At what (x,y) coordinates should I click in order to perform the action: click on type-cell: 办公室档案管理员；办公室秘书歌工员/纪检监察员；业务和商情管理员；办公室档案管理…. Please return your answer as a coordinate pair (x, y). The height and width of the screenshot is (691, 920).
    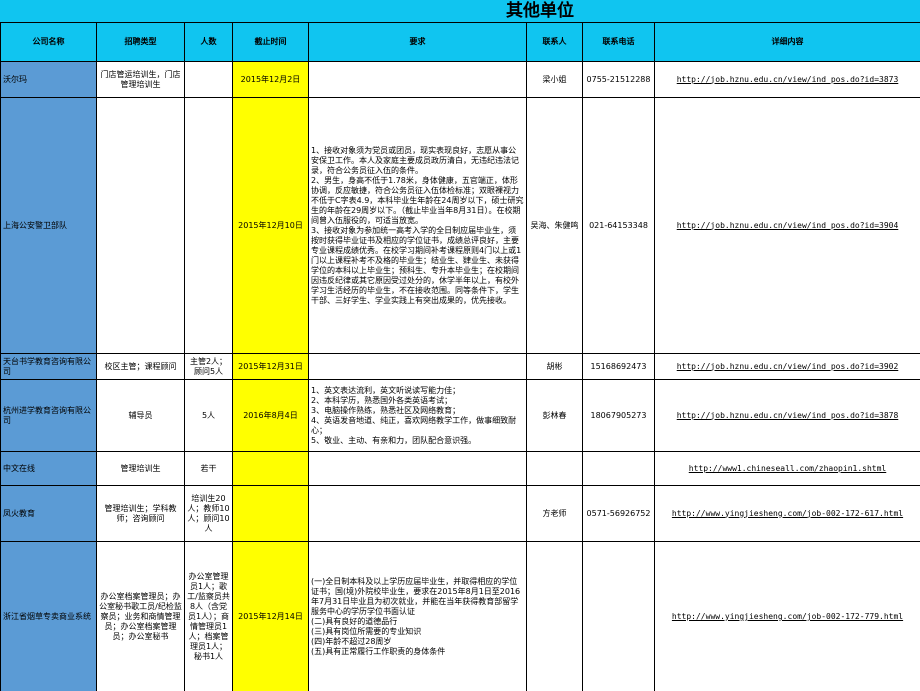
    Looking at the image, I should click on (140, 616).